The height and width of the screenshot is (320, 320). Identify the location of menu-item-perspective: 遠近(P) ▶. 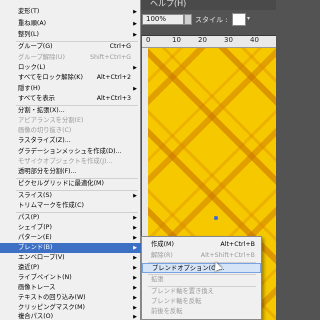
(70, 268).